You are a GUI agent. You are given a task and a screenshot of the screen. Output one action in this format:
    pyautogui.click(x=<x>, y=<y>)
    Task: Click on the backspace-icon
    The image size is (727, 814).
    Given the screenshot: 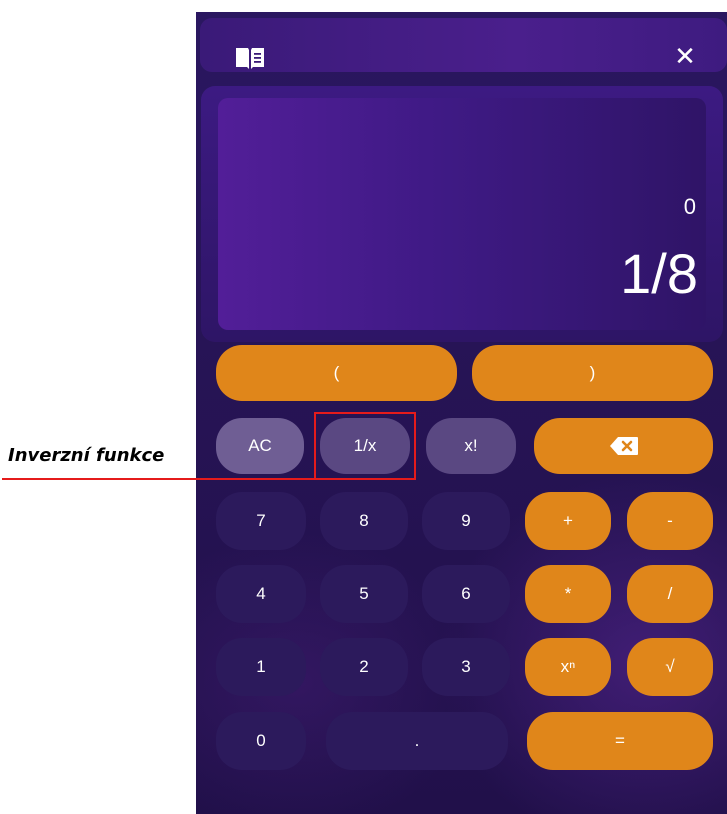 What is the action you would take?
    pyautogui.click(x=623, y=446)
    